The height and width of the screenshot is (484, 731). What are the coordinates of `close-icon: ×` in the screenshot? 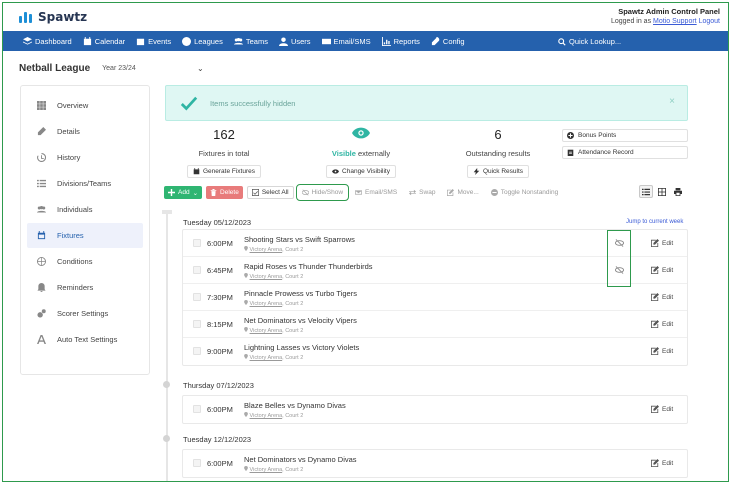 It's located at (672, 101).